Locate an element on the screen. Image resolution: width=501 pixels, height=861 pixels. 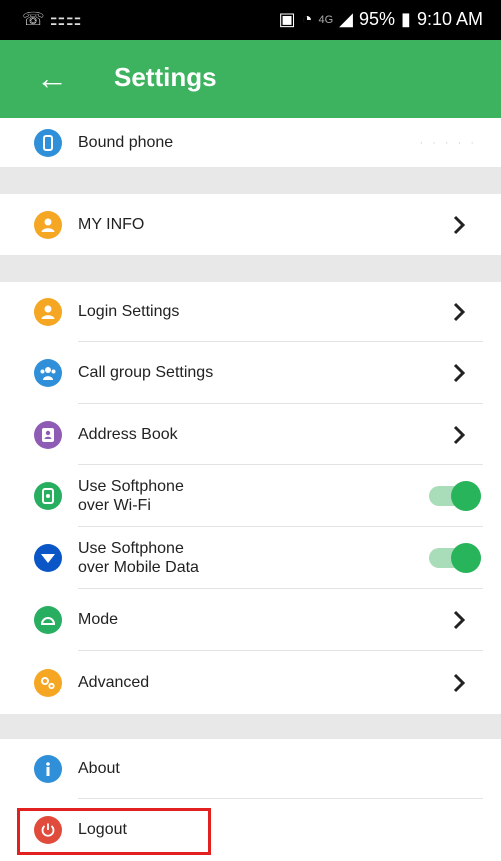
address-book-label: Address Book is located at coordinates (128, 434).